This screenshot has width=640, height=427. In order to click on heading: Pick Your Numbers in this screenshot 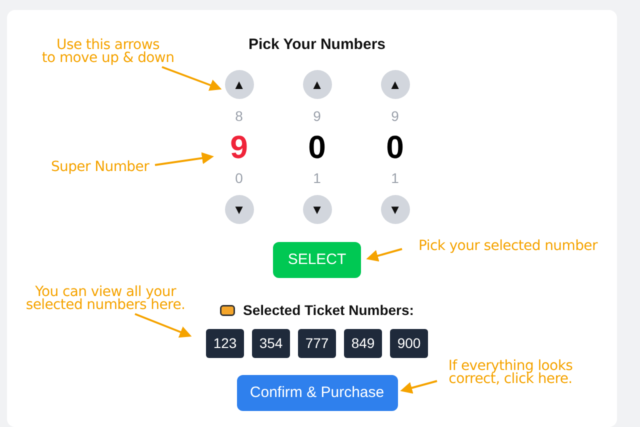, I will do `click(317, 45)`.